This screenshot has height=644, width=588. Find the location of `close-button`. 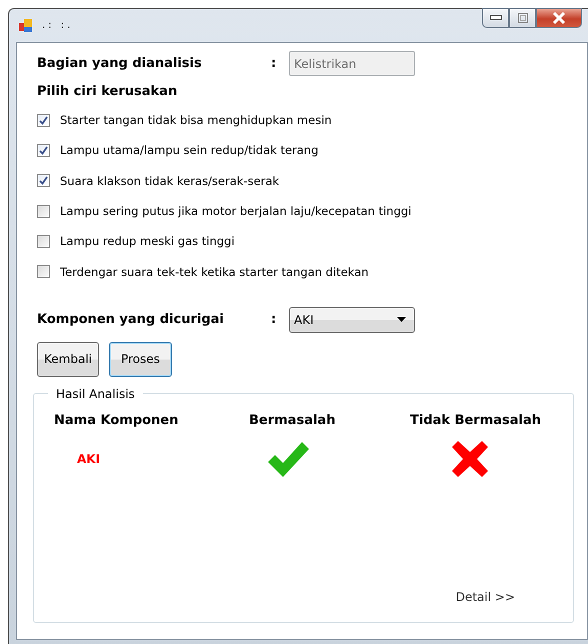

close-button is located at coordinates (559, 18).